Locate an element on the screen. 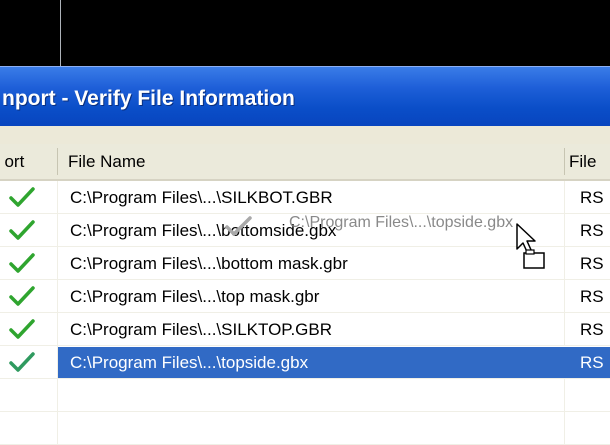 This screenshot has width=610, height=445. file-name-cell: C:\Program Files\...\SILKTOP.GBR is located at coordinates (201, 329).